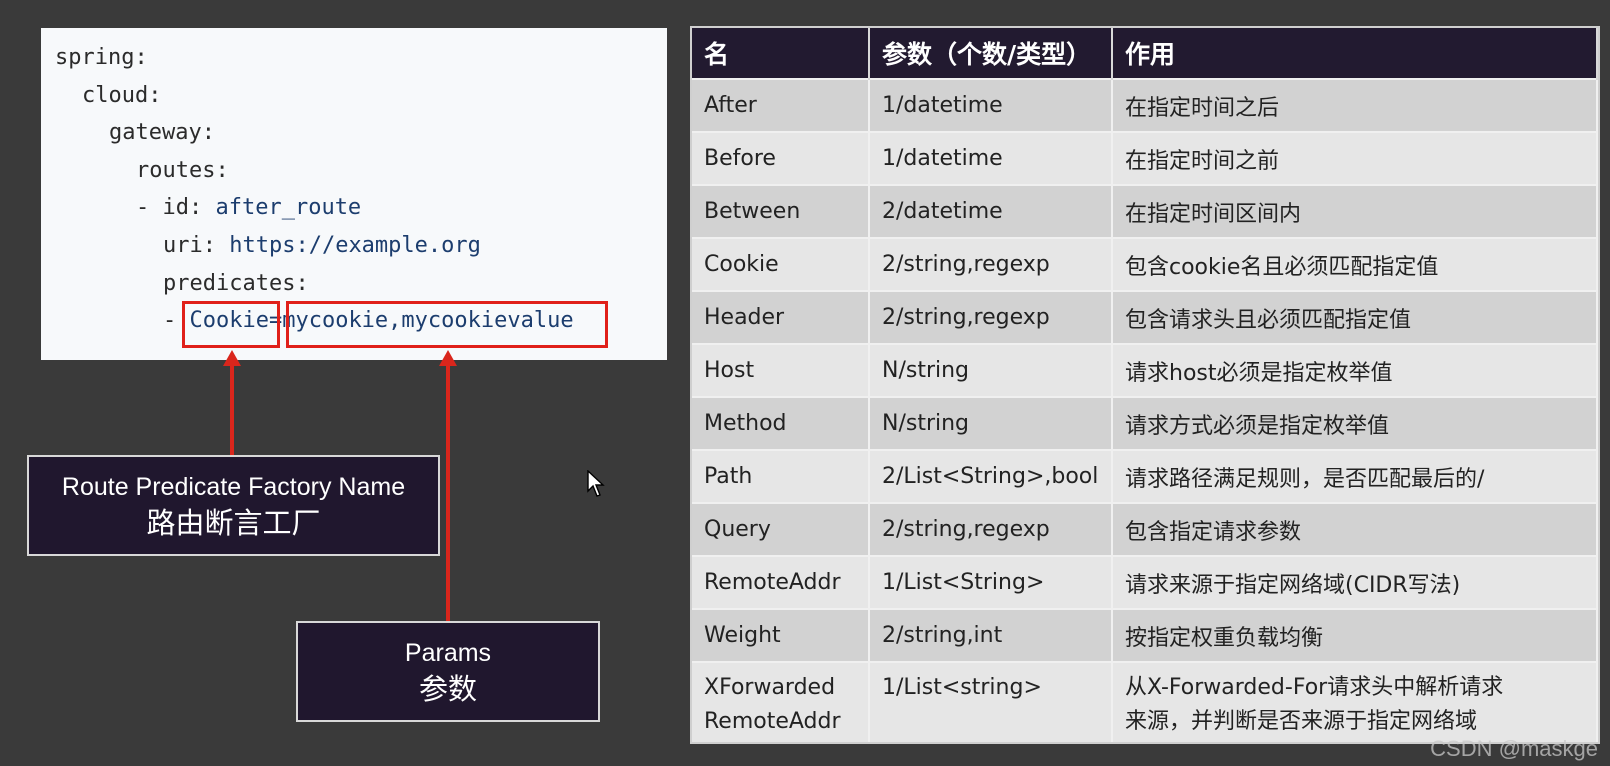 The height and width of the screenshot is (766, 1610). Describe the element at coordinates (991, 211) in the screenshot. I see `cell-params: 2/datetime` at that location.